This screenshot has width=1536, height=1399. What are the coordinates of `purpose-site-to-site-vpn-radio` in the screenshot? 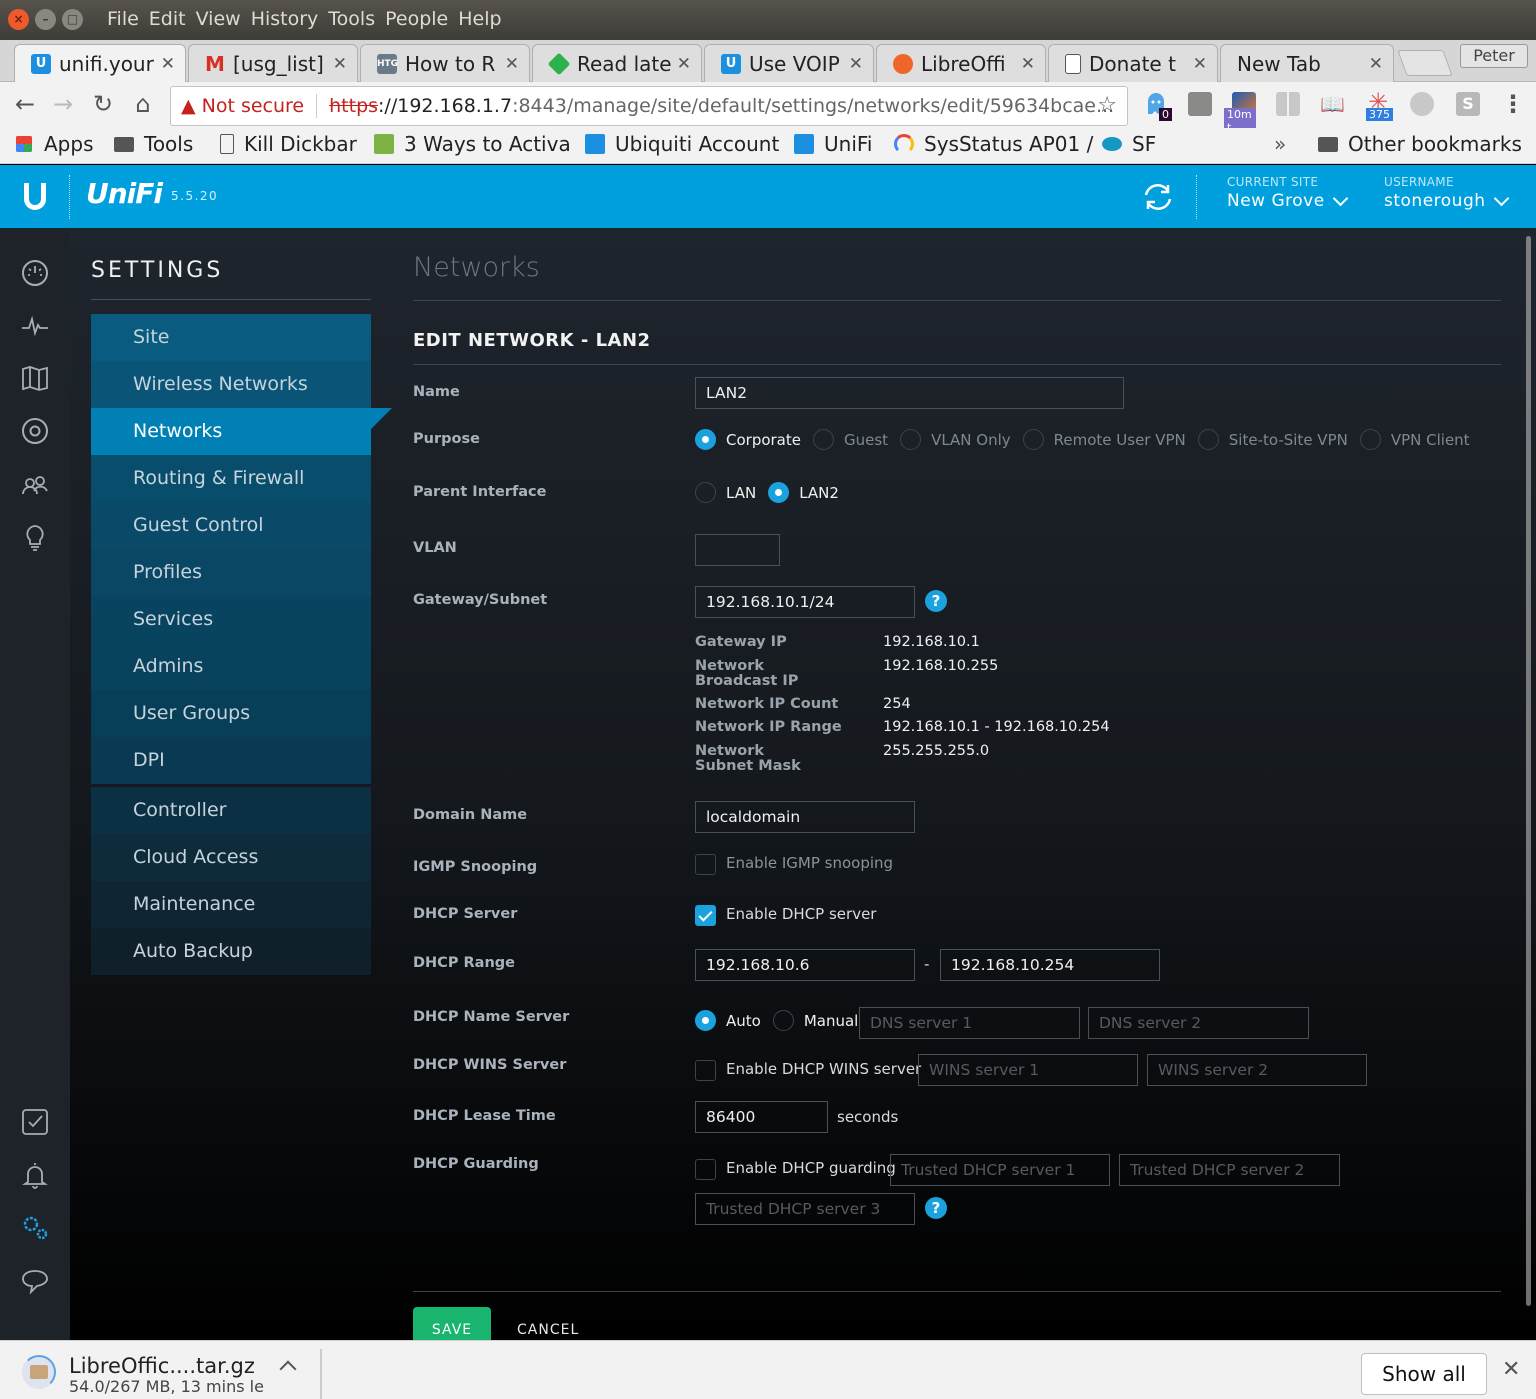 It's located at (1208, 439).